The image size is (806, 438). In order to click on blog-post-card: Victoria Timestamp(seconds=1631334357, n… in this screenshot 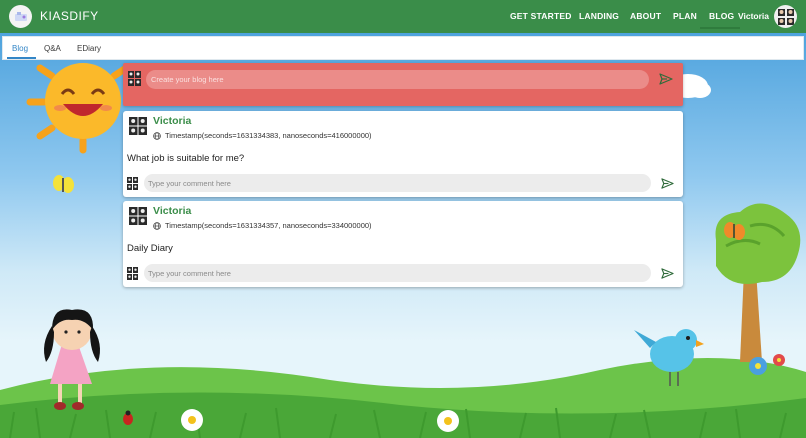, I will do `click(403, 244)`.